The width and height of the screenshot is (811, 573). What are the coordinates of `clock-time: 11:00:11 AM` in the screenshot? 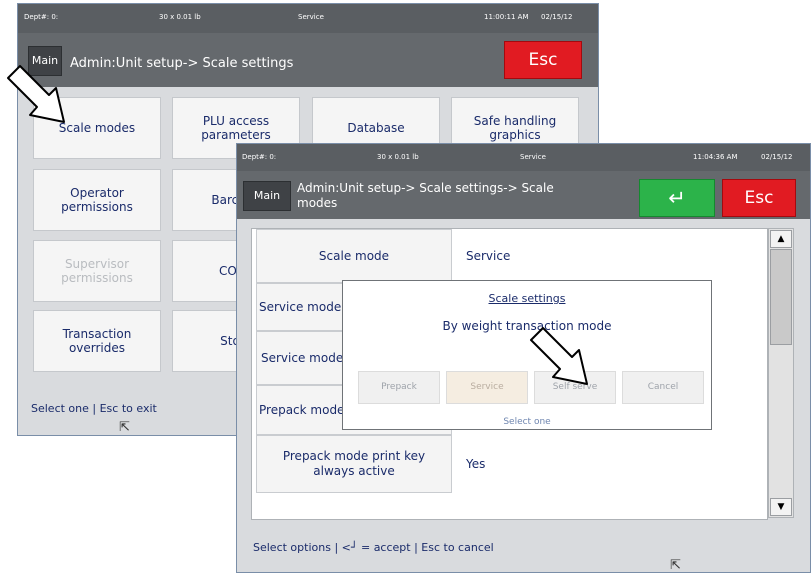 It's located at (506, 17).